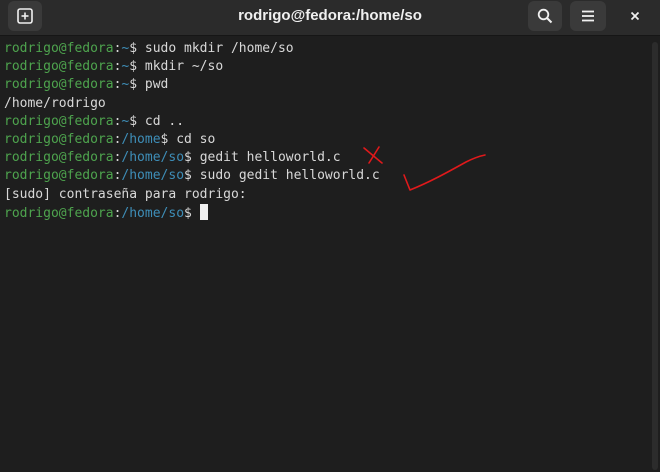  Describe the element at coordinates (326, 104) in the screenshot. I see `terminal-output-line: /home/rodrigo` at that location.